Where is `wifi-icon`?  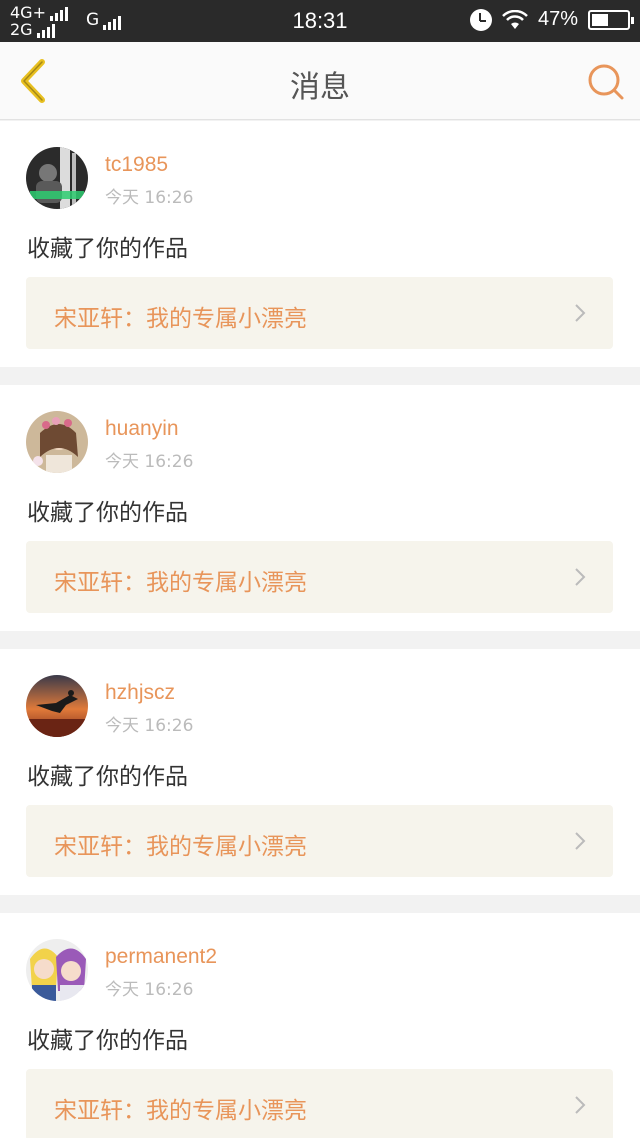 wifi-icon is located at coordinates (515, 19).